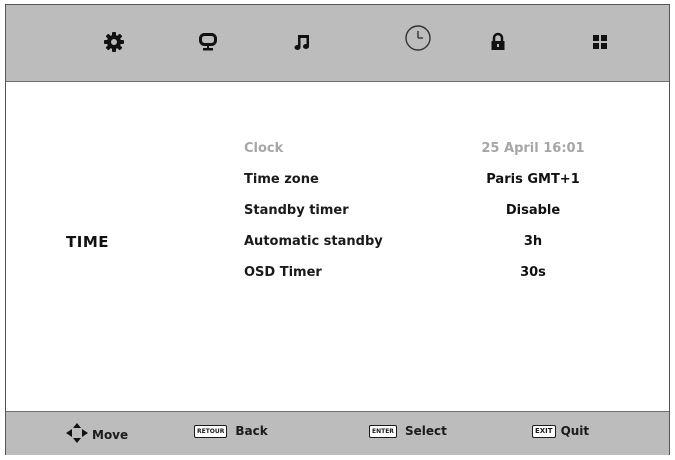 The height and width of the screenshot is (460, 675). I want to click on help-bar: Move RETOUR Back ENTER Select EXIT Quit, so click(337, 433).